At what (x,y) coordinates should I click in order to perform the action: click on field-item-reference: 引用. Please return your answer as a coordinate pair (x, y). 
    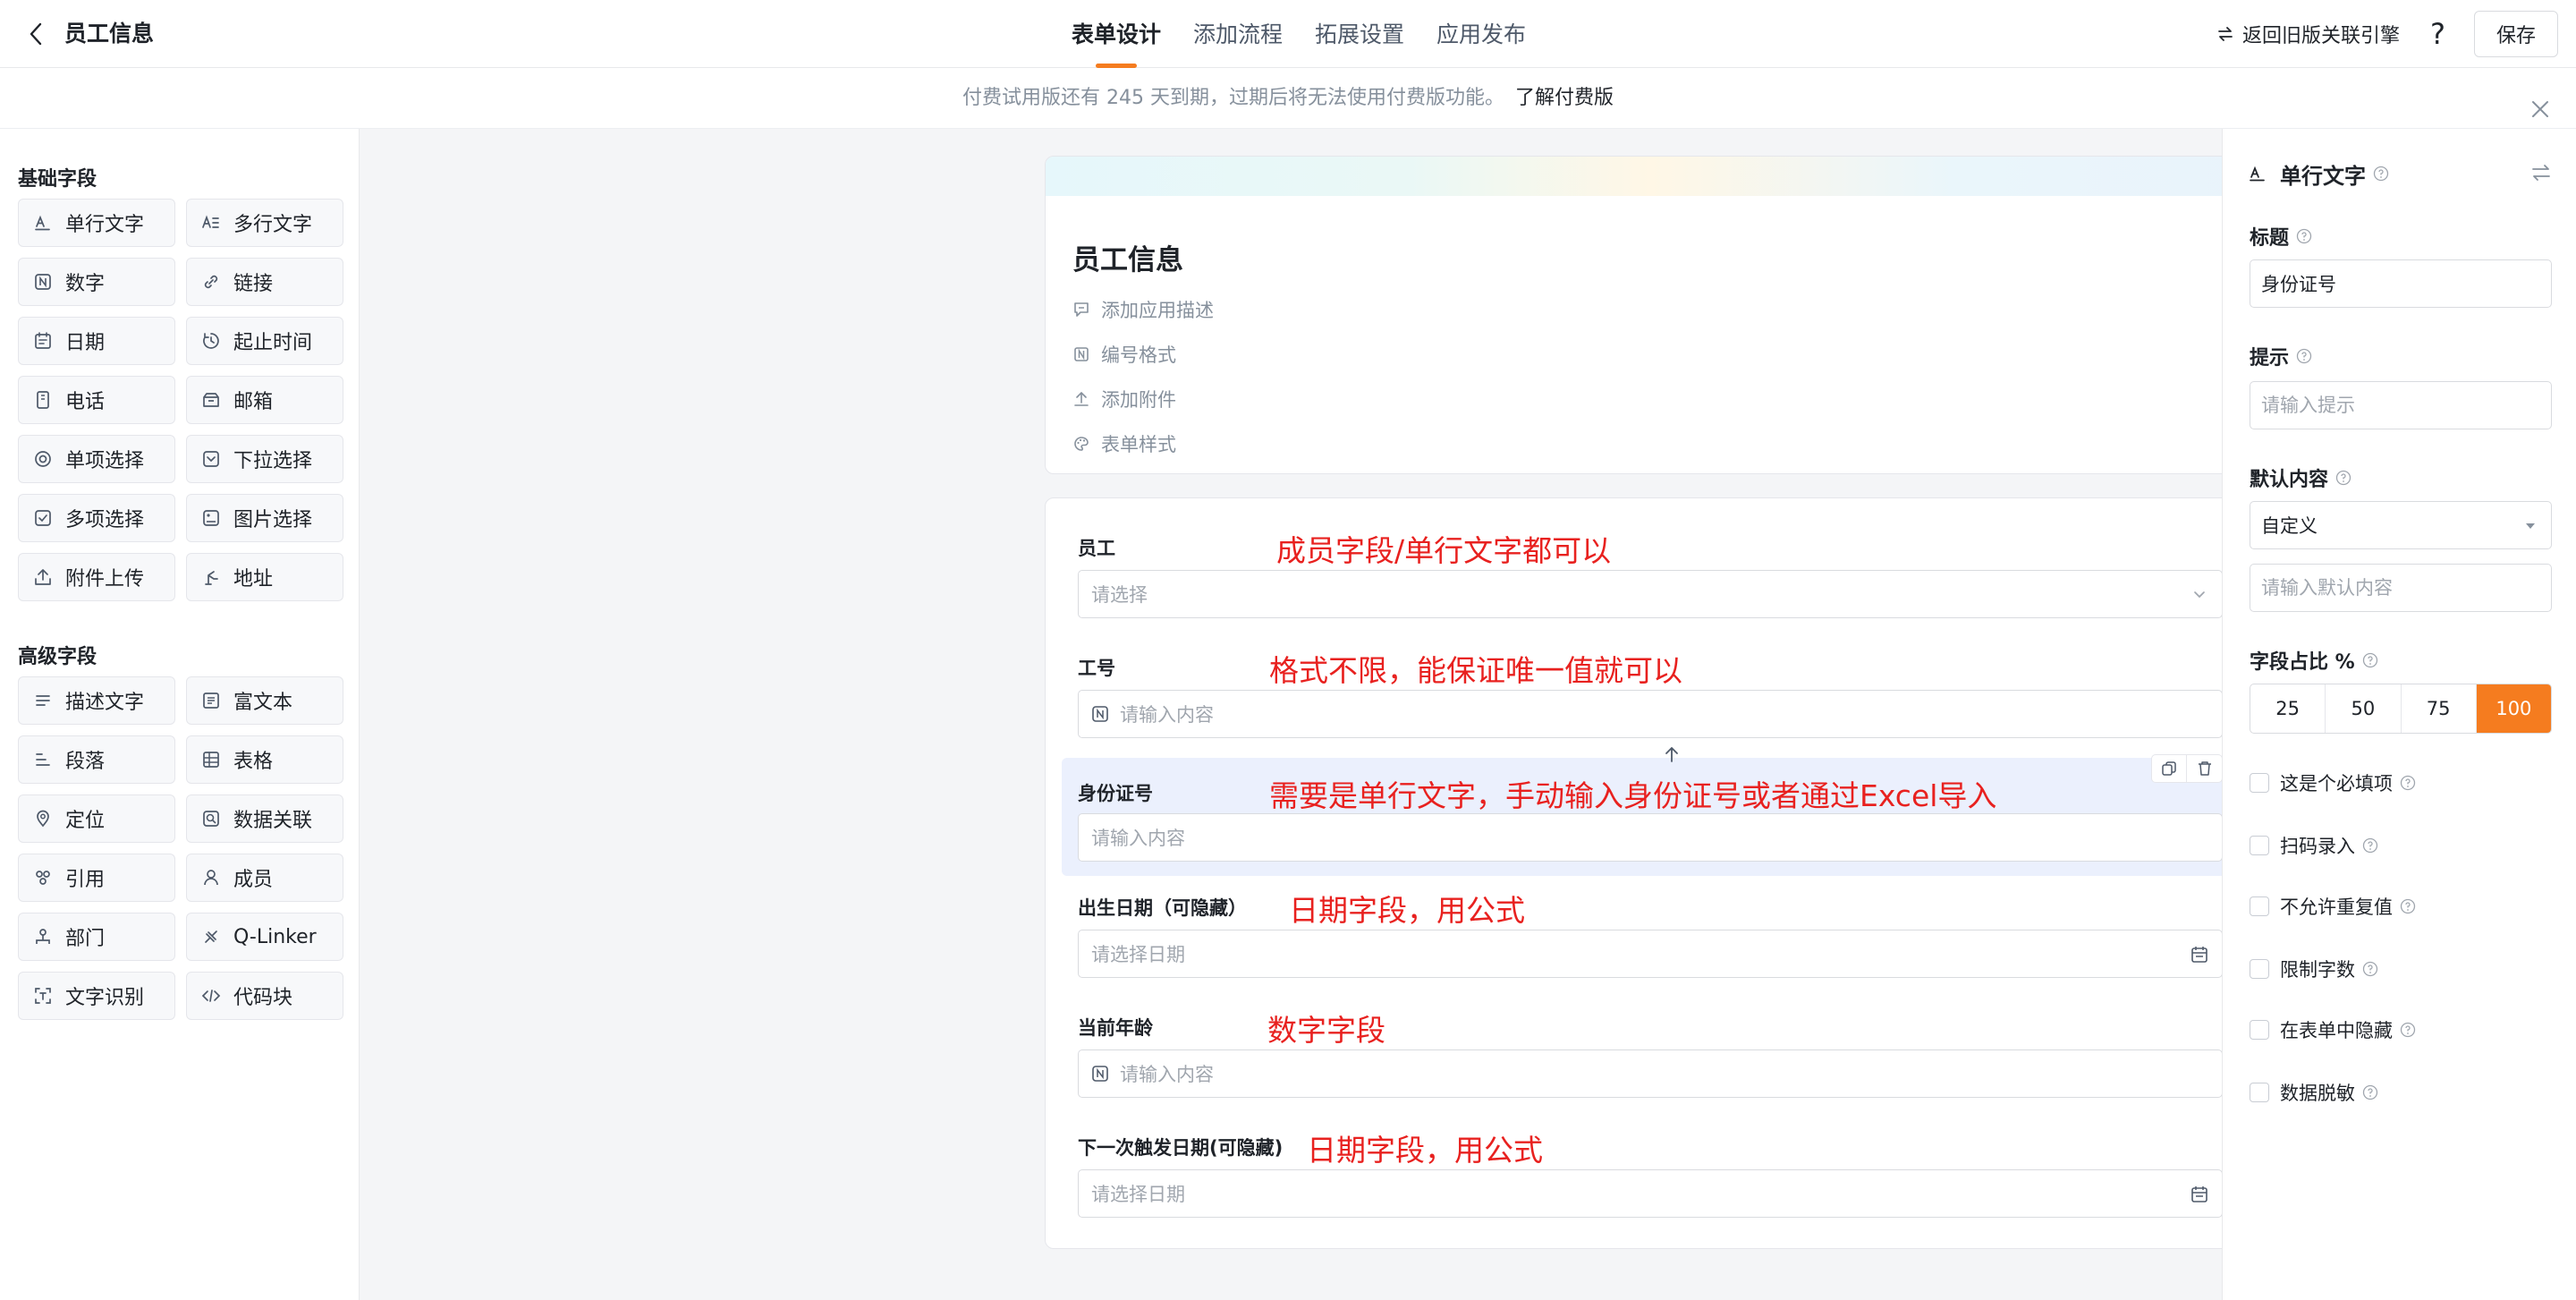
    Looking at the image, I should click on (96, 878).